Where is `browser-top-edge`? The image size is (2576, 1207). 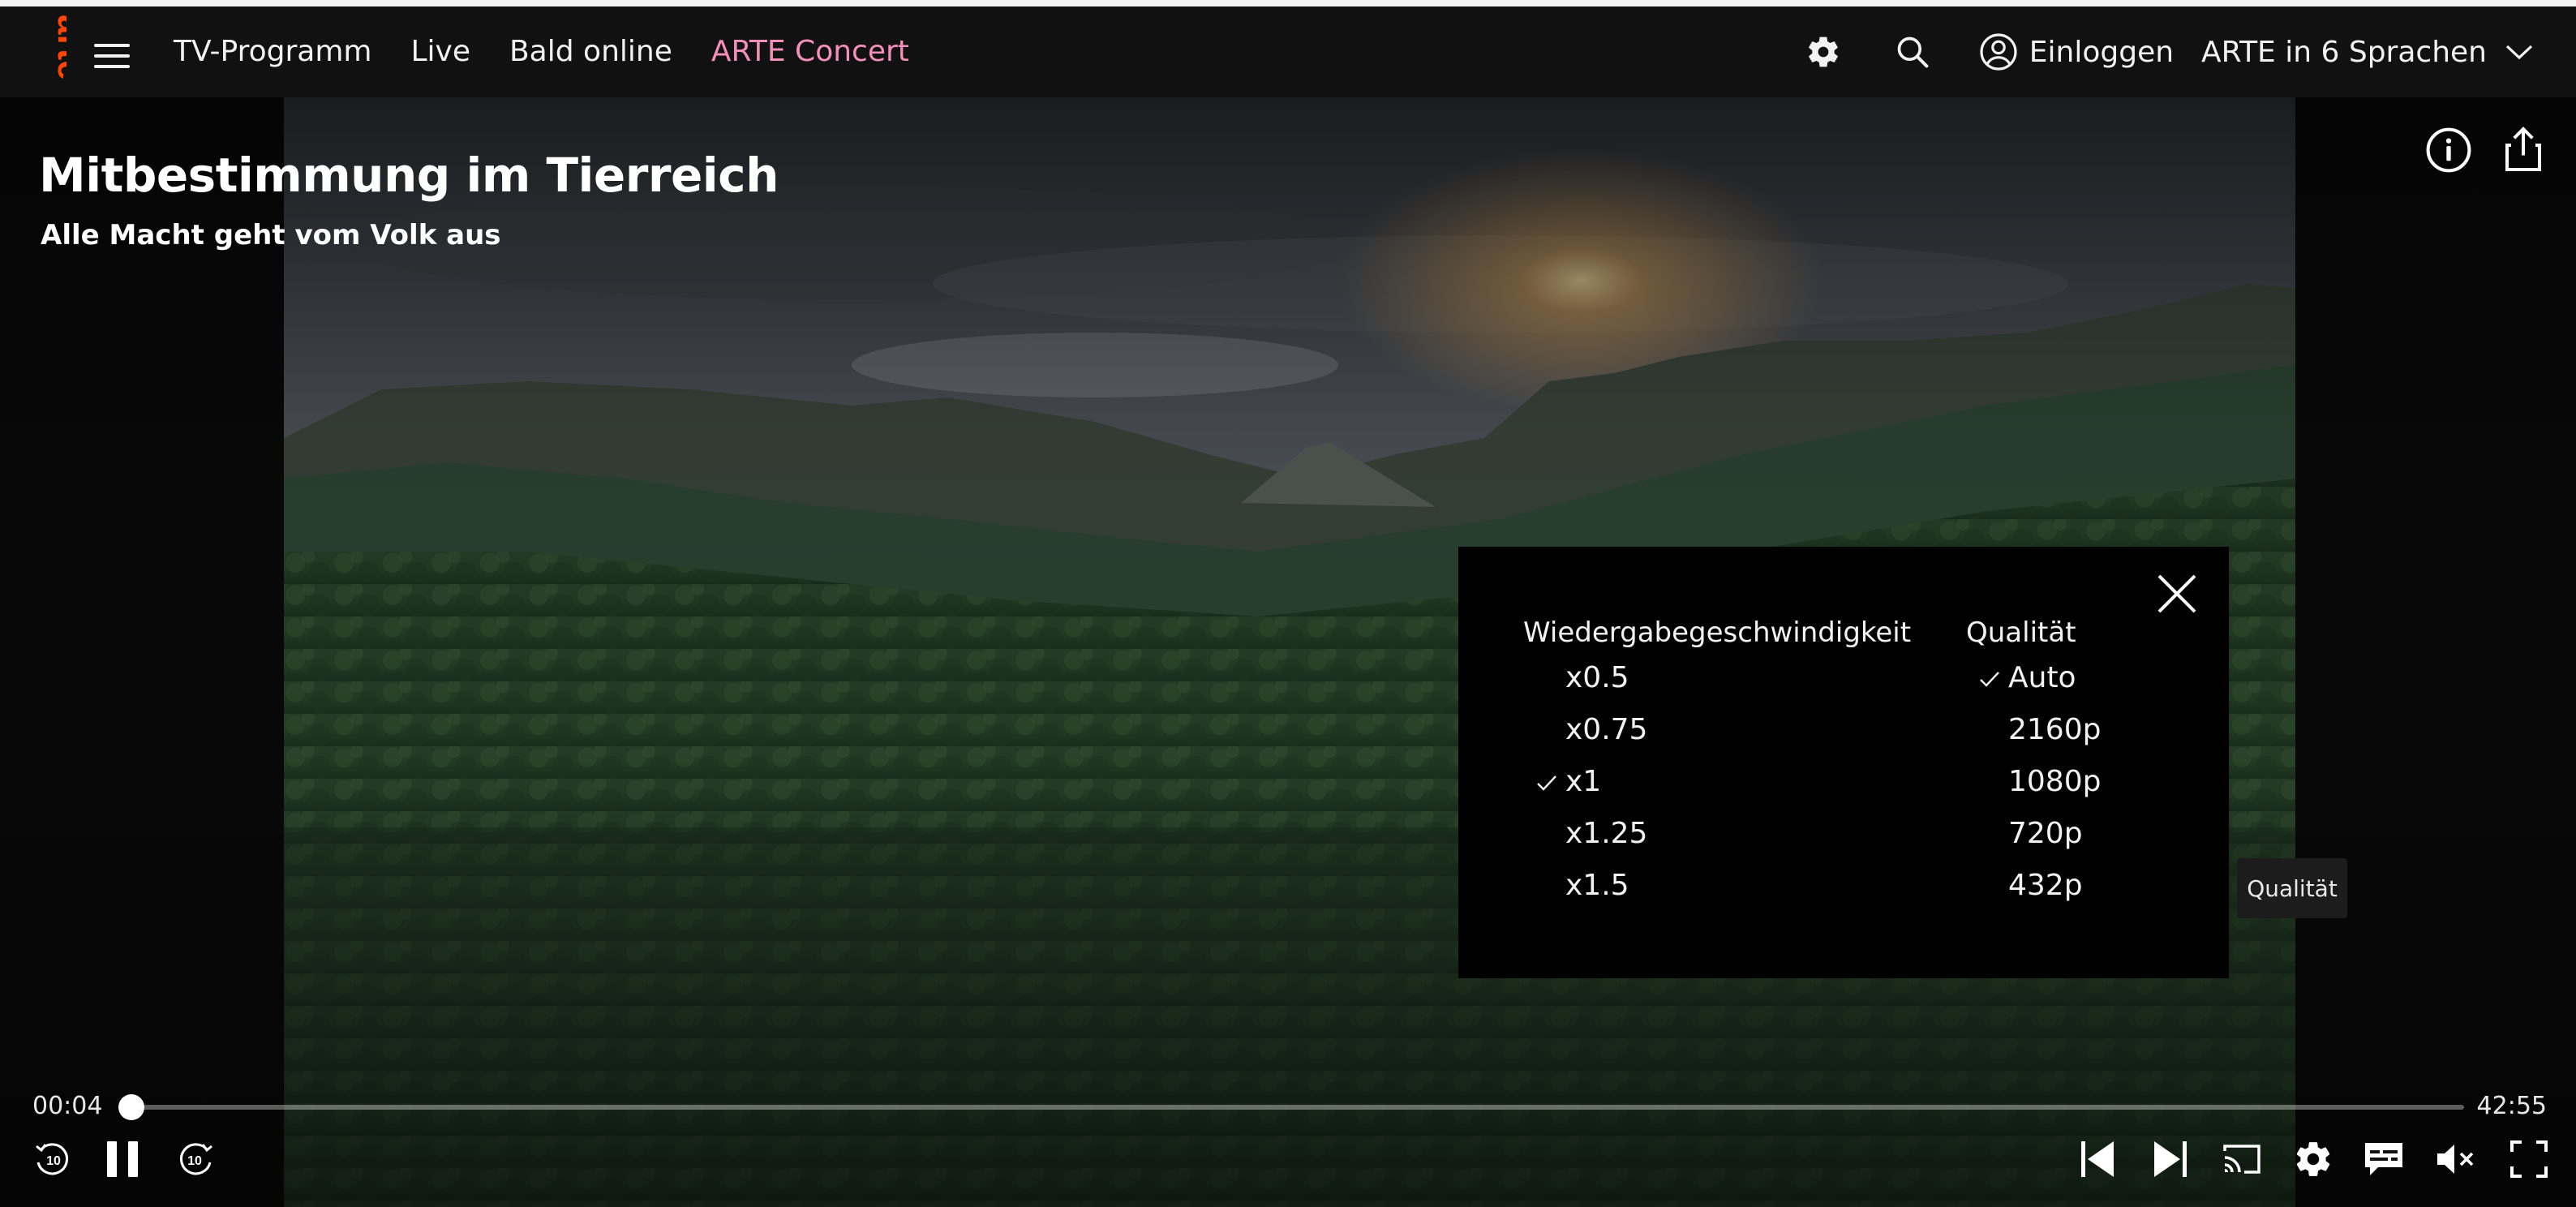
browser-top-edge is located at coordinates (1288, 3).